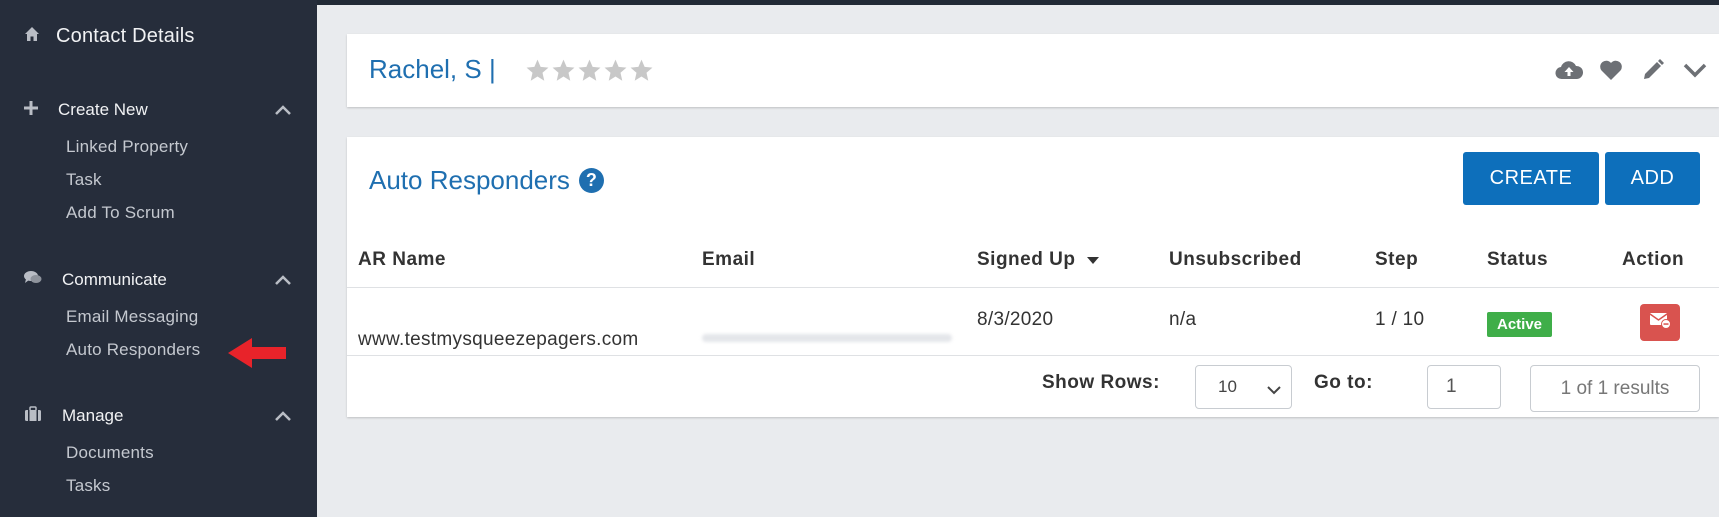 This screenshot has width=1719, height=517. What do you see at coordinates (1653, 70) in the screenshot?
I see `pencil-icon` at bounding box center [1653, 70].